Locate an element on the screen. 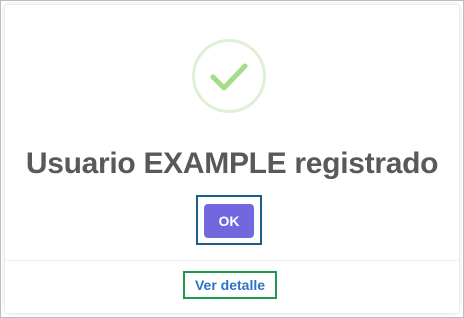 This screenshot has width=464, height=318. ok-button: OK is located at coordinates (229, 221).